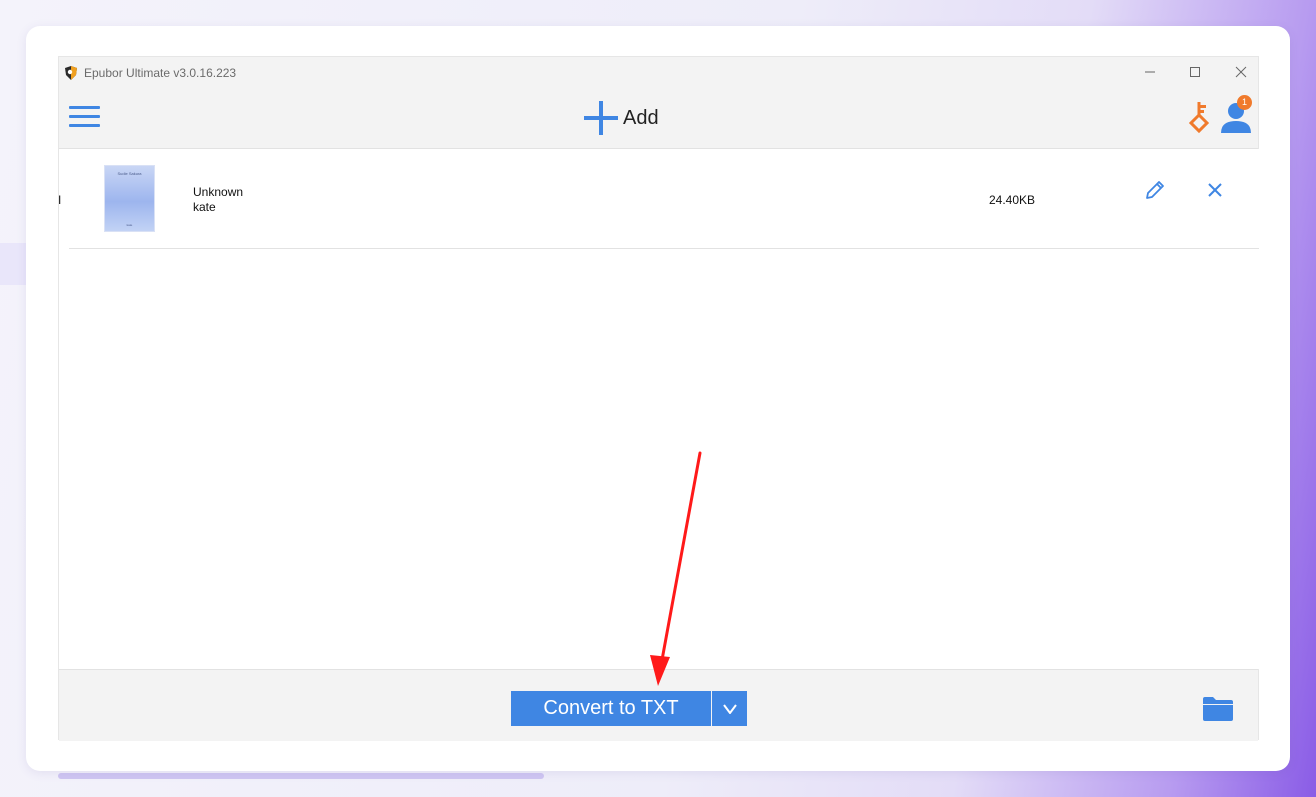 The width and height of the screenshot is (1316, 797). What do you see at coordinates (1244, 102) in the screenshot?
I see `notification-badge: 1` at bounding box center [1244, 102].